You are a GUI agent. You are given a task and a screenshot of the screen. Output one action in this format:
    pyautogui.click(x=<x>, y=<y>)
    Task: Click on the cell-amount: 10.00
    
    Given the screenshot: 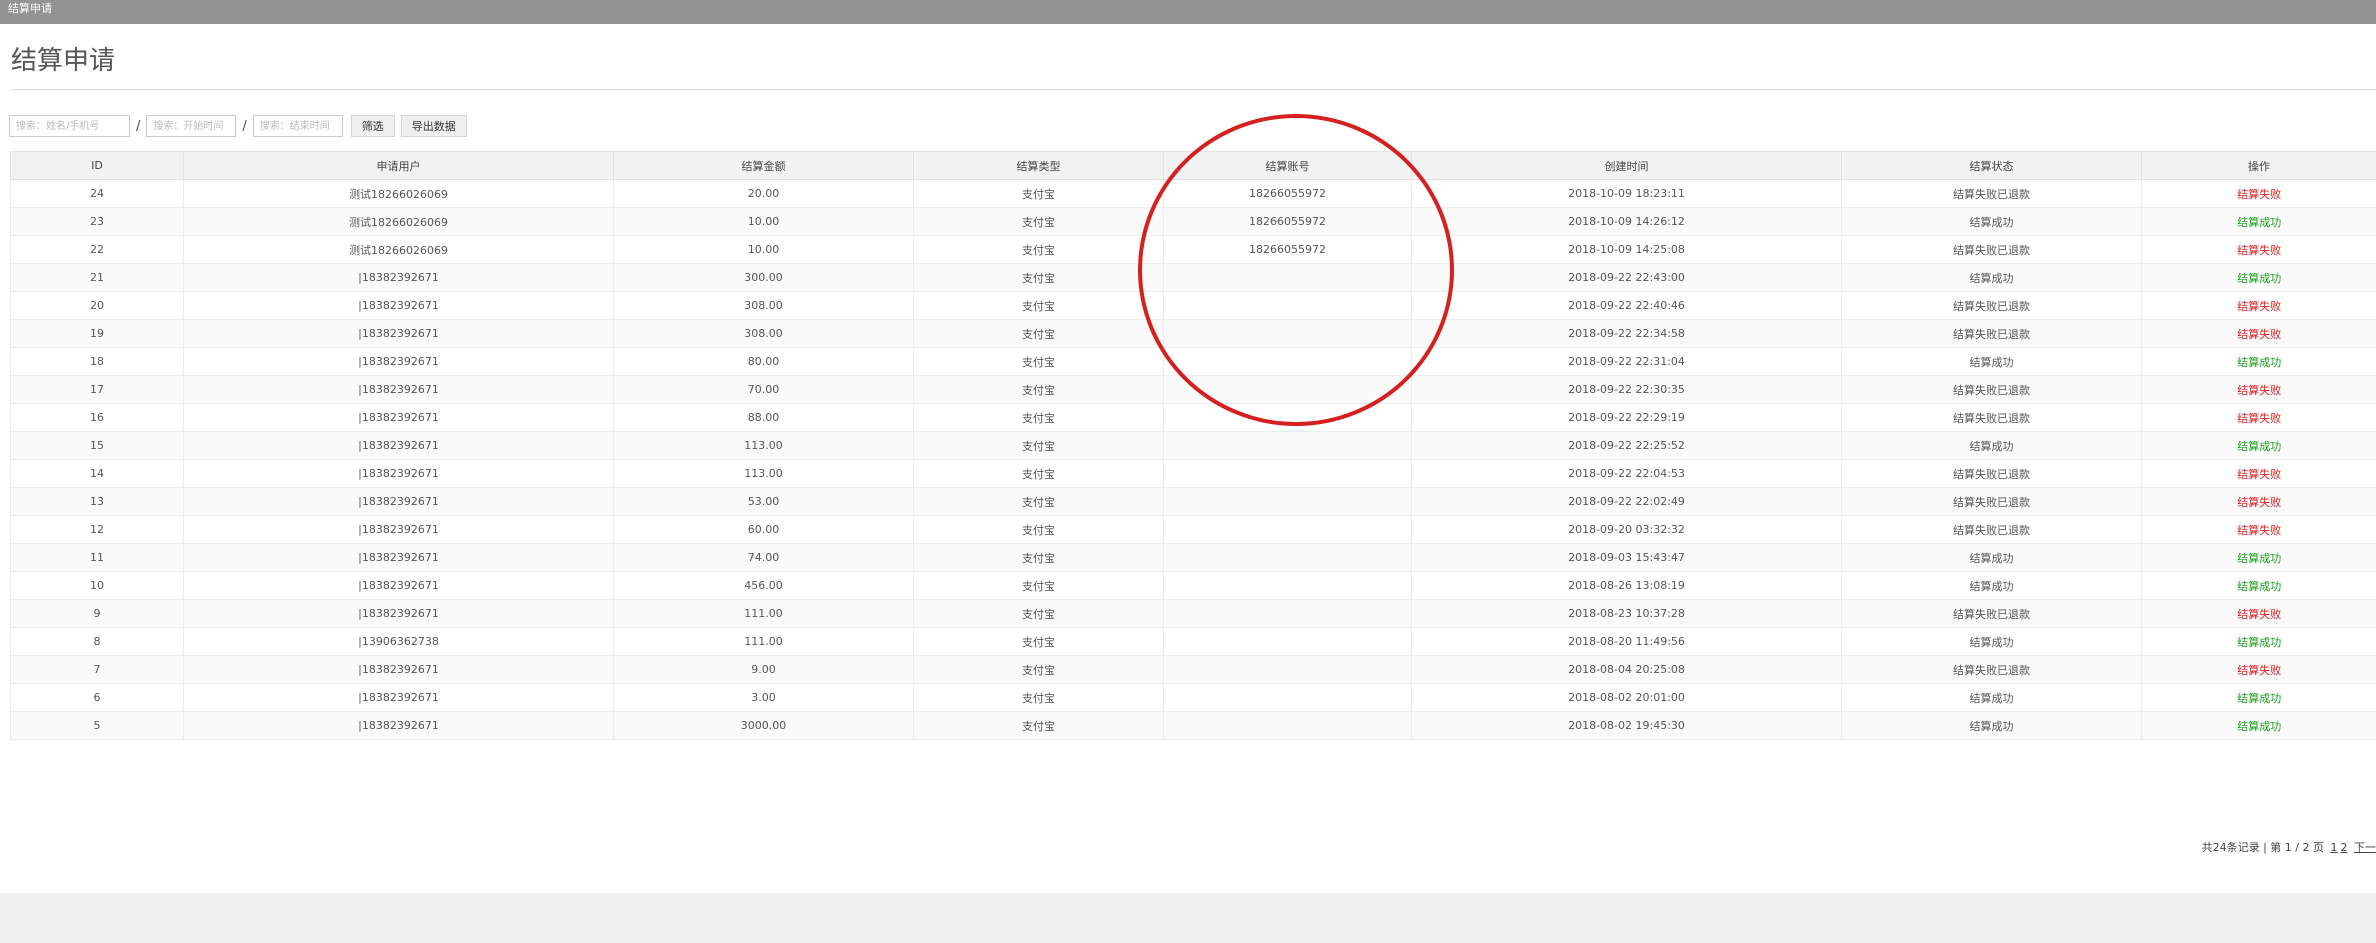 What is the action you would take?
    pyautogui.click(x=763, y=221)
    